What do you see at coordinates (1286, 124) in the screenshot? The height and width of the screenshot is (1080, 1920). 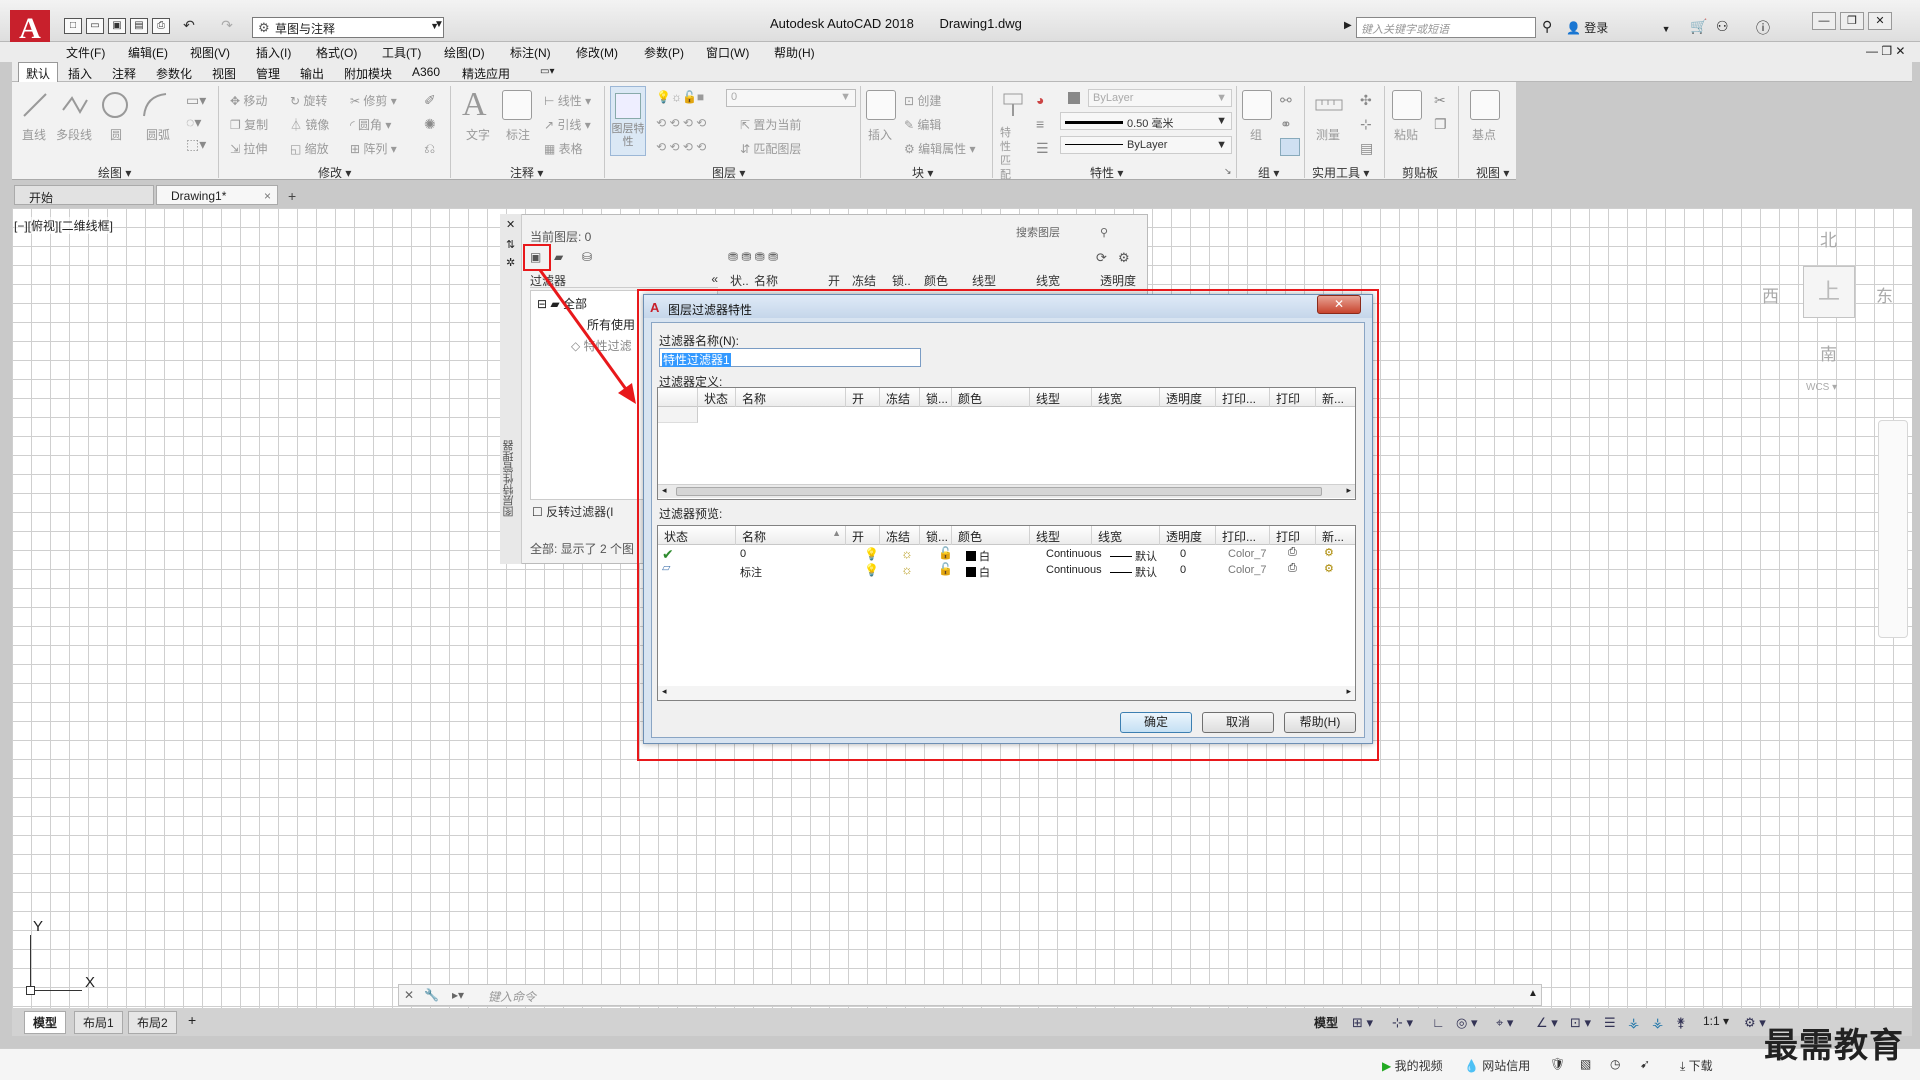 I see `group-edit-icon: ⚭` at bounding box center [1286, 124].